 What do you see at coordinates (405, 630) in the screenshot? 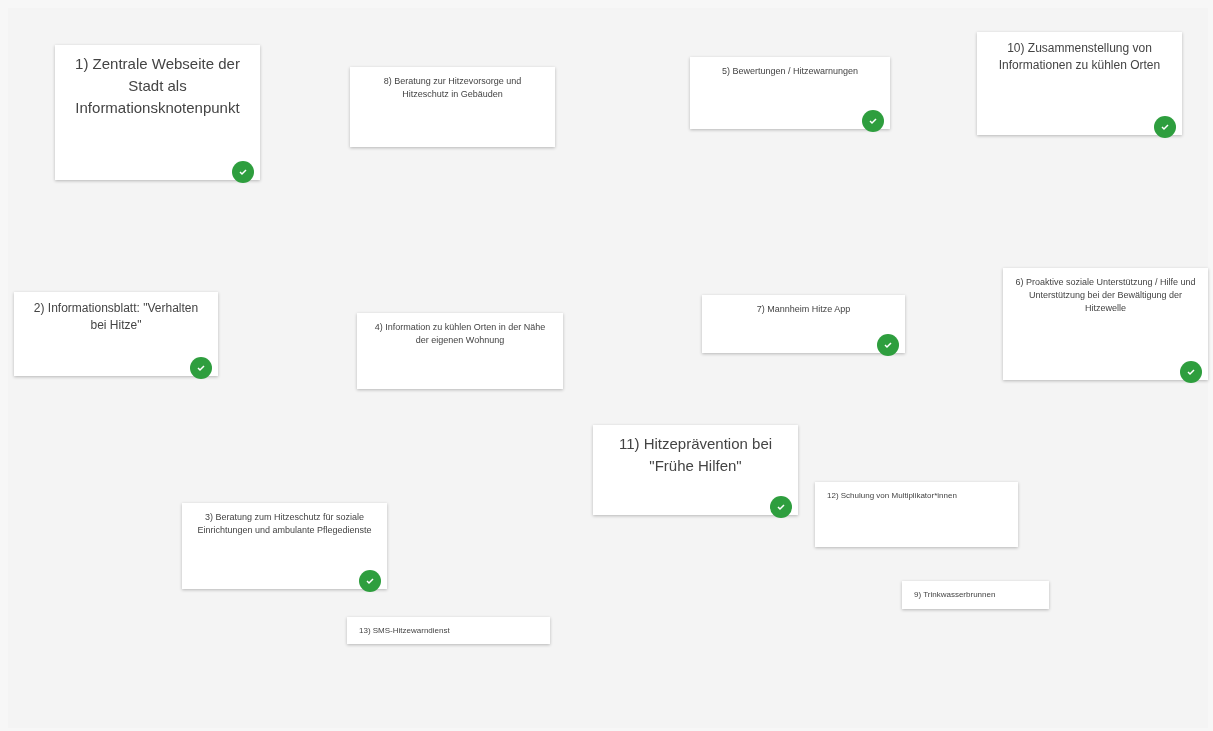
I see `note-text: 13) SMS-Hitzewarndienst` at bounding box center [405, 630].